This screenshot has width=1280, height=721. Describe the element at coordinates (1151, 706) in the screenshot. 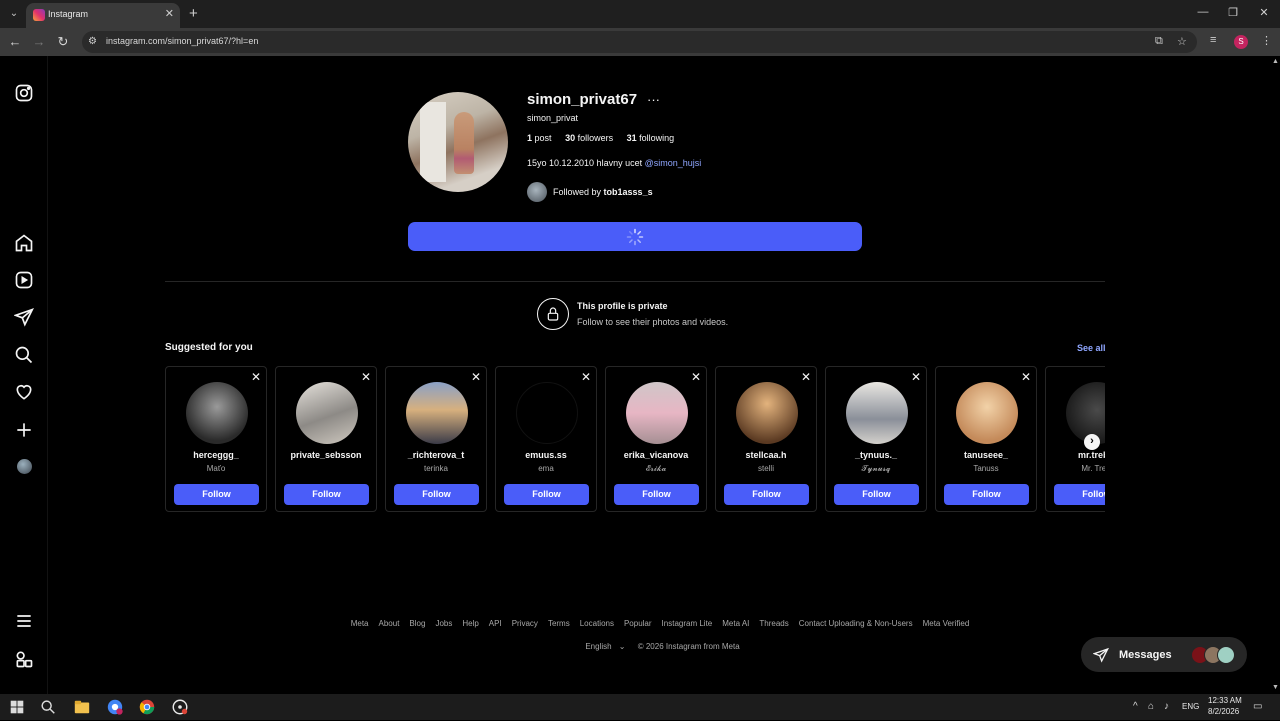

I see `network-icon: ⌂` at that location.